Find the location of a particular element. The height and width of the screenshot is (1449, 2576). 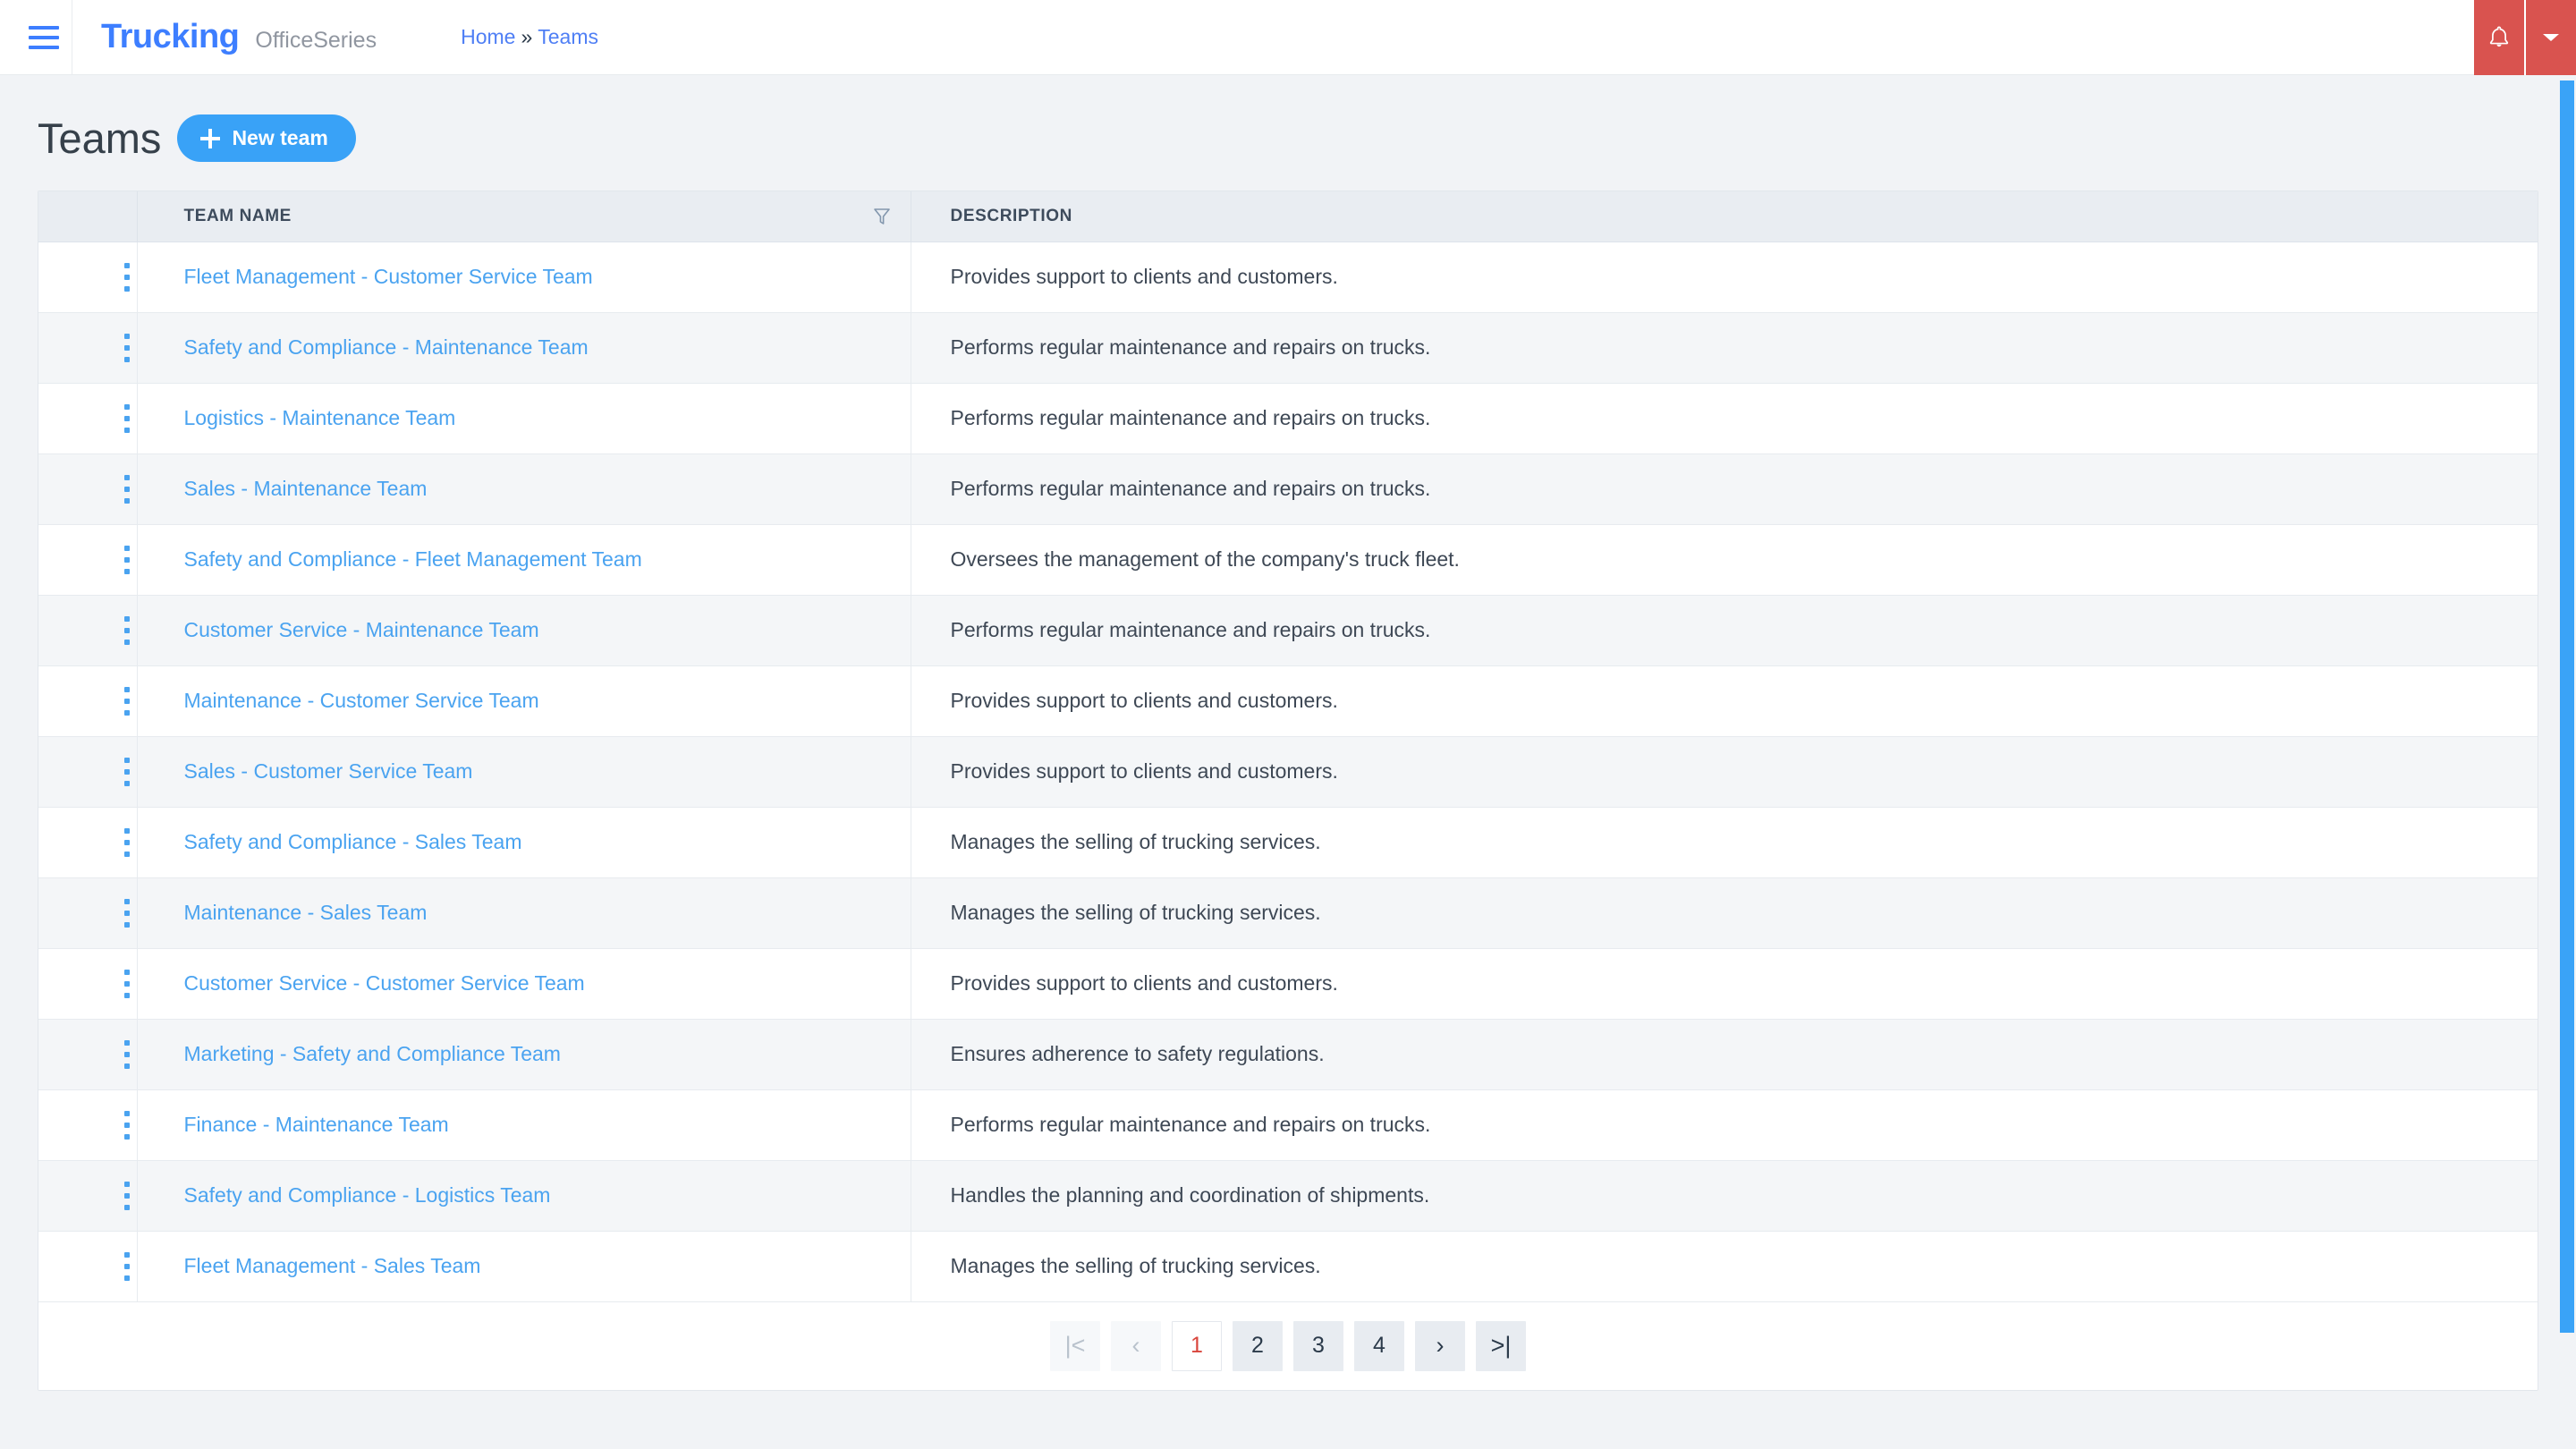

breadcrumb: Home » Teams is located at coordinates (529, 37).